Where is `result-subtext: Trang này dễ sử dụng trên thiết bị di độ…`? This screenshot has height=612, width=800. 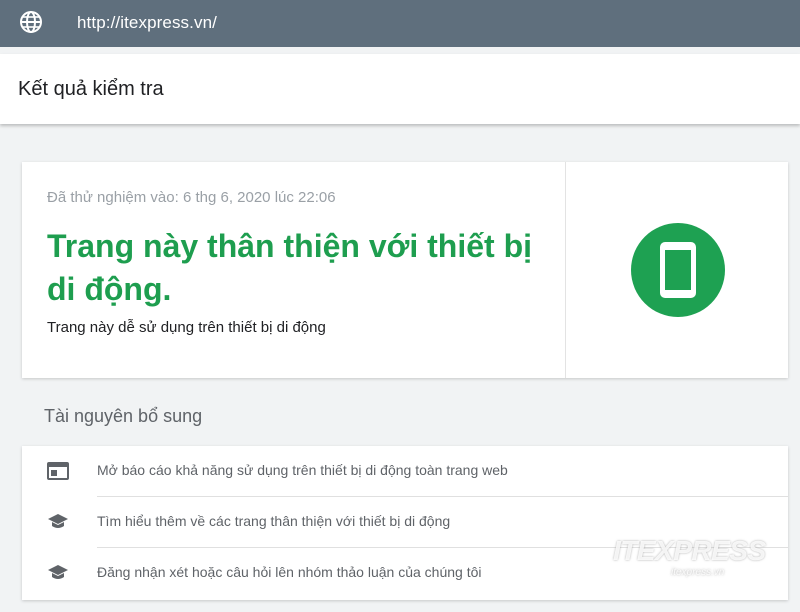
result-subtext: Trang này dễ sử dụng trên thiết bị di độ… is located at coordinates (186, 327).